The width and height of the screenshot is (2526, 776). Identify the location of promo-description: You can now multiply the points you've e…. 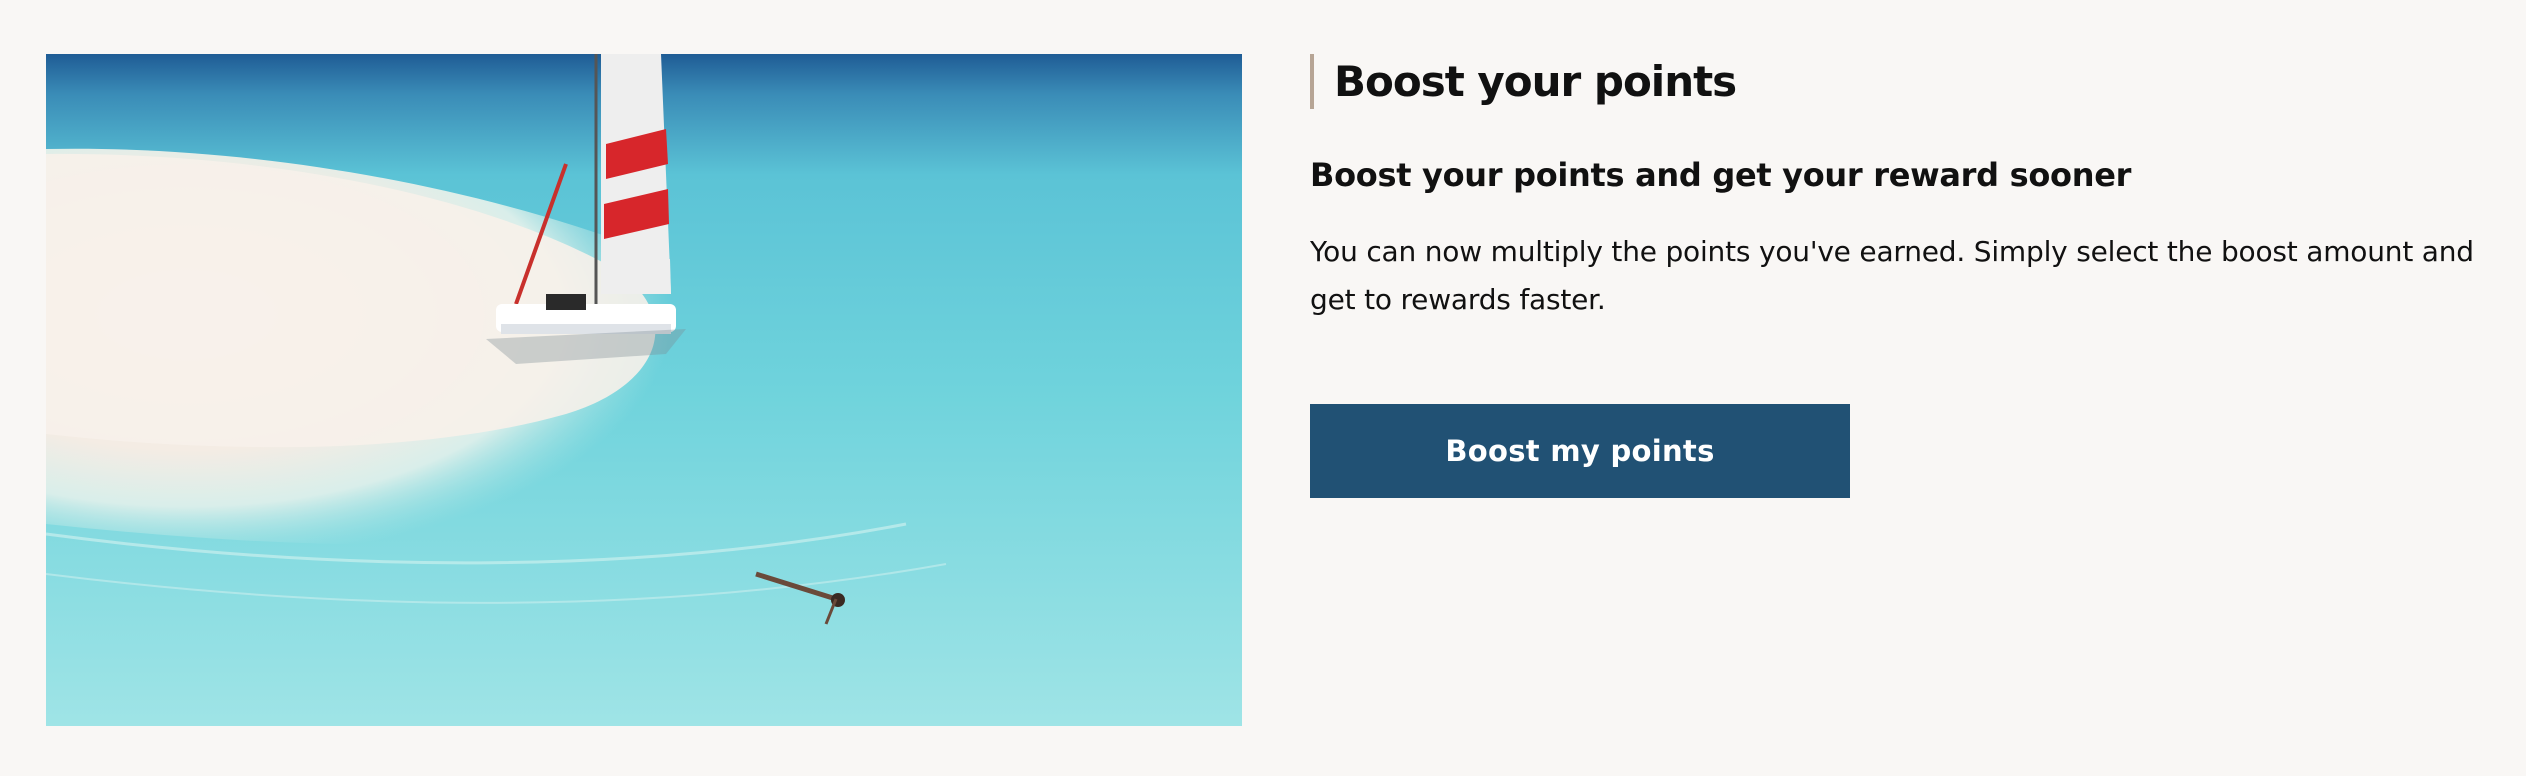
(1892, 275).